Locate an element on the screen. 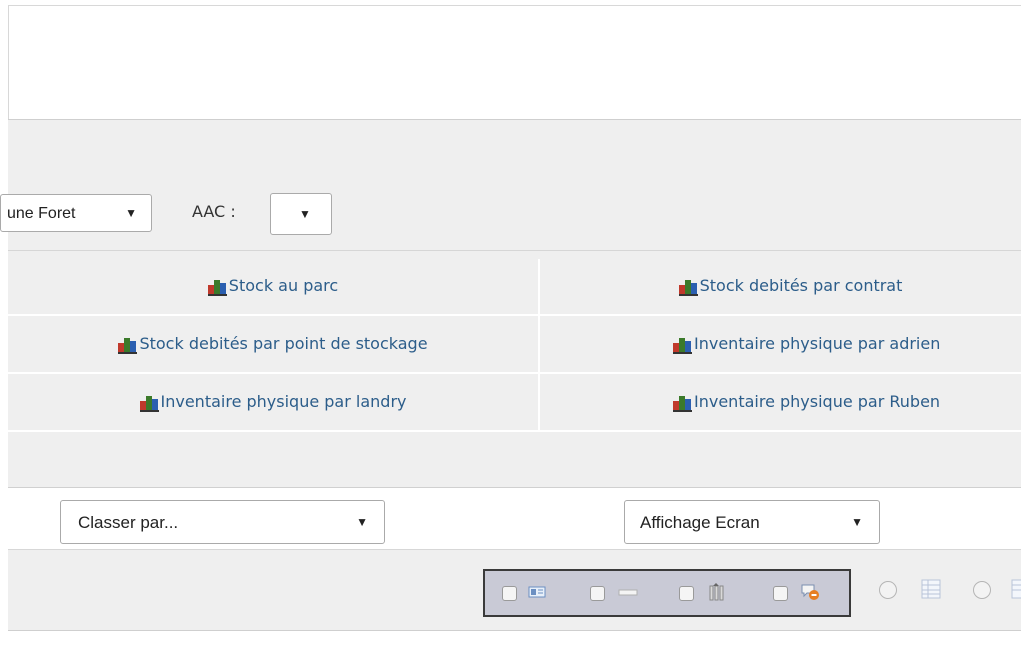 This screenshot has height=653, width=1021. report-stock-au-parc: Stock au parc is located at coordinates (273, 285).